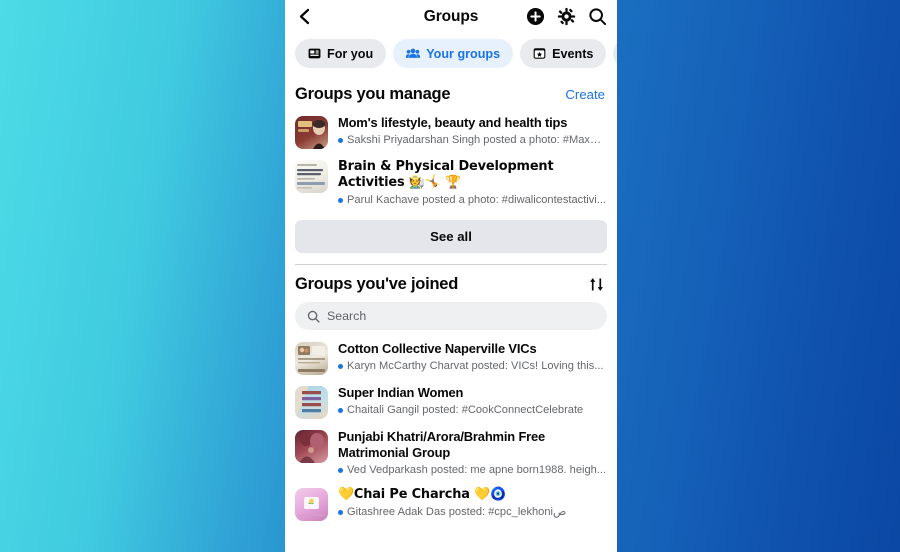  I want to click on search-container: Search, so click(451, 318).